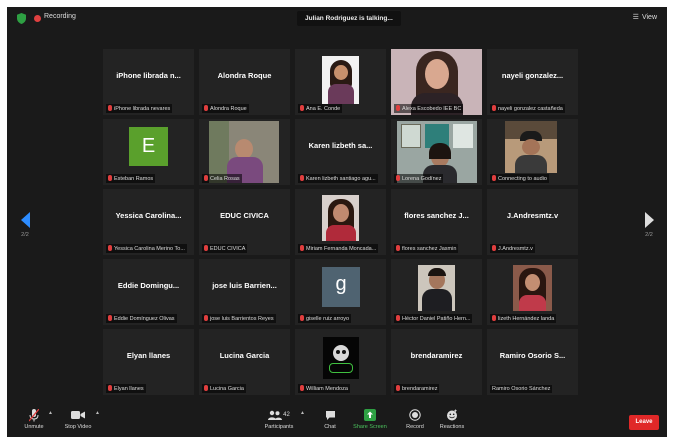 Image resolution: width=674 pixels, height=441 pixels. Describe the element at coordinates (635, 17) in the screenshot. I see `grid-view-icon: ☰` at that location.